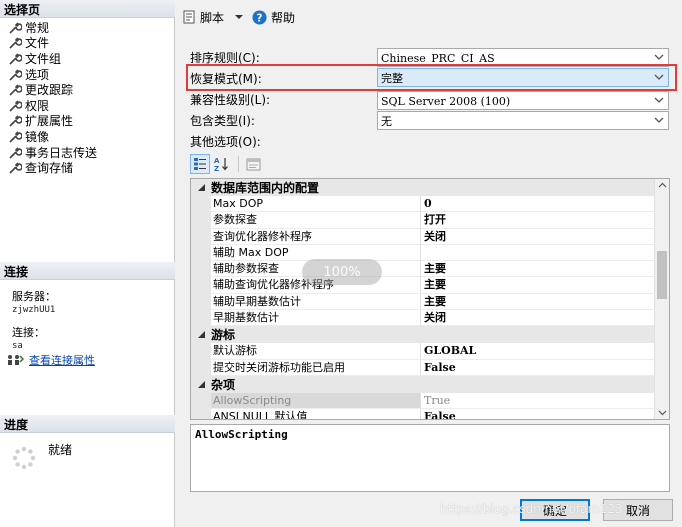 Image resolution: width=682 pixels, height=527 pixels. I want to click on property-pages-icon, so click(253, 164).